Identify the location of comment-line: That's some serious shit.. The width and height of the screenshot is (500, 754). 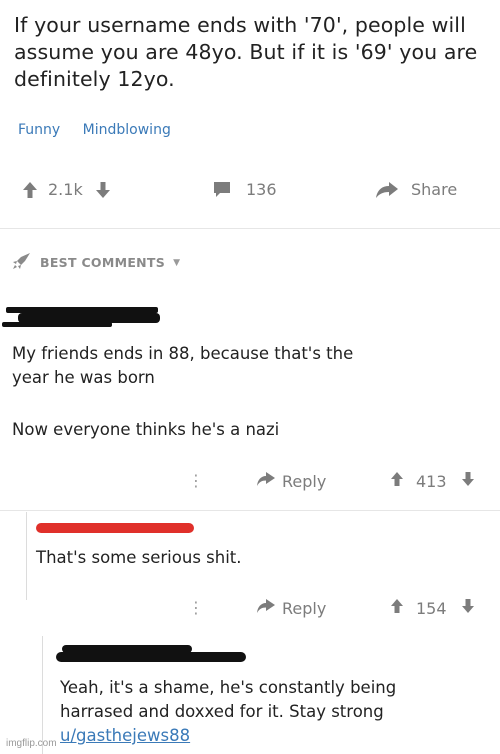
(139, 557).